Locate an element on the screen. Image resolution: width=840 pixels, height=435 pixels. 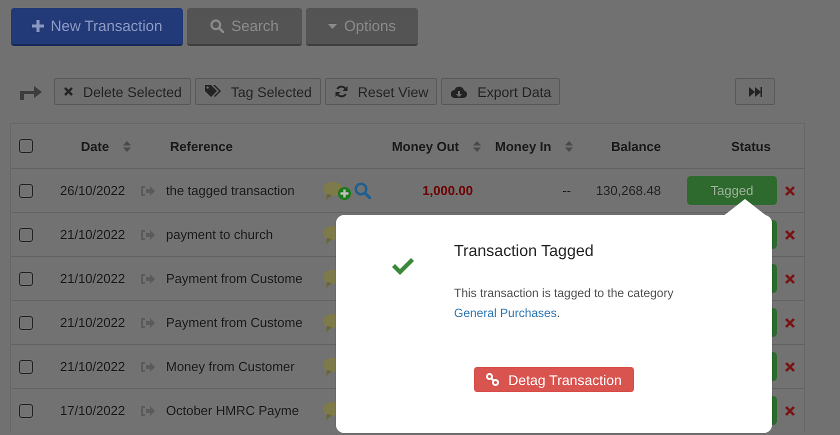
caret-icon is located at coordinates (333, 26).